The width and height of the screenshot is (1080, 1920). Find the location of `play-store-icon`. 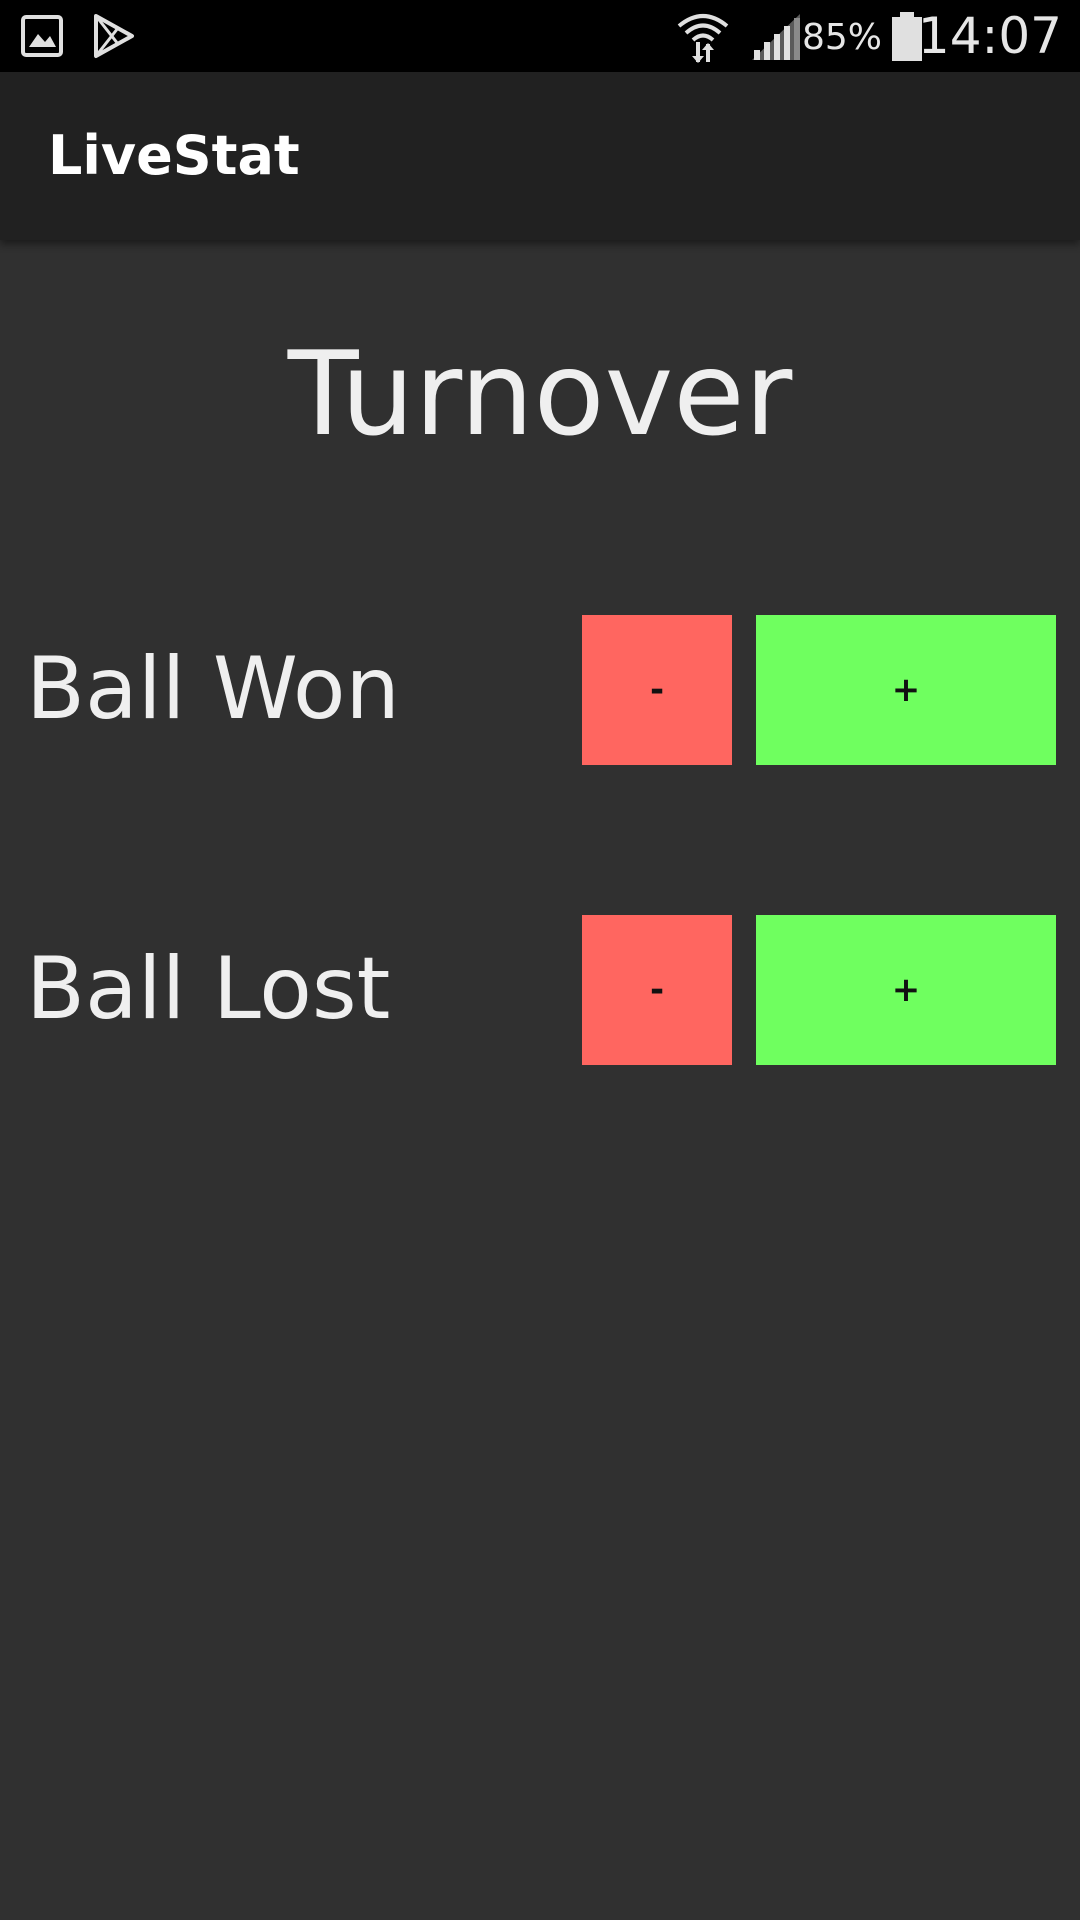

play-store-icon is located at coordinates (114, 38).